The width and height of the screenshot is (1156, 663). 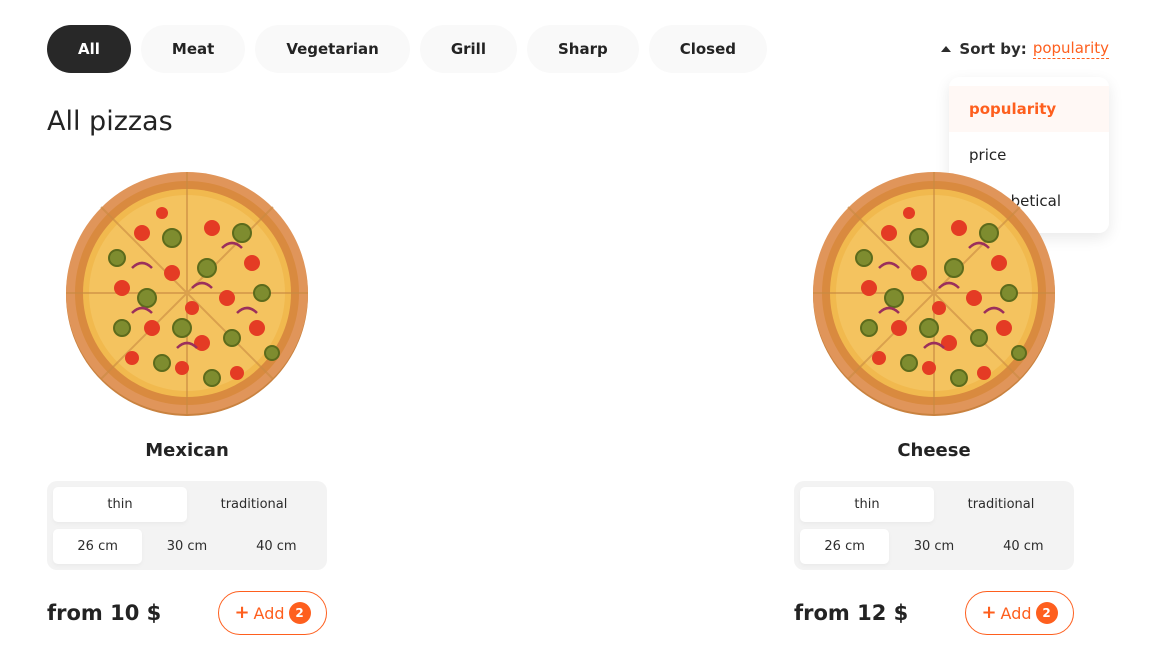 I want to click on category-list: All Meat Vegetarian Grill Sharp Closed, so click(x=407, y=49).